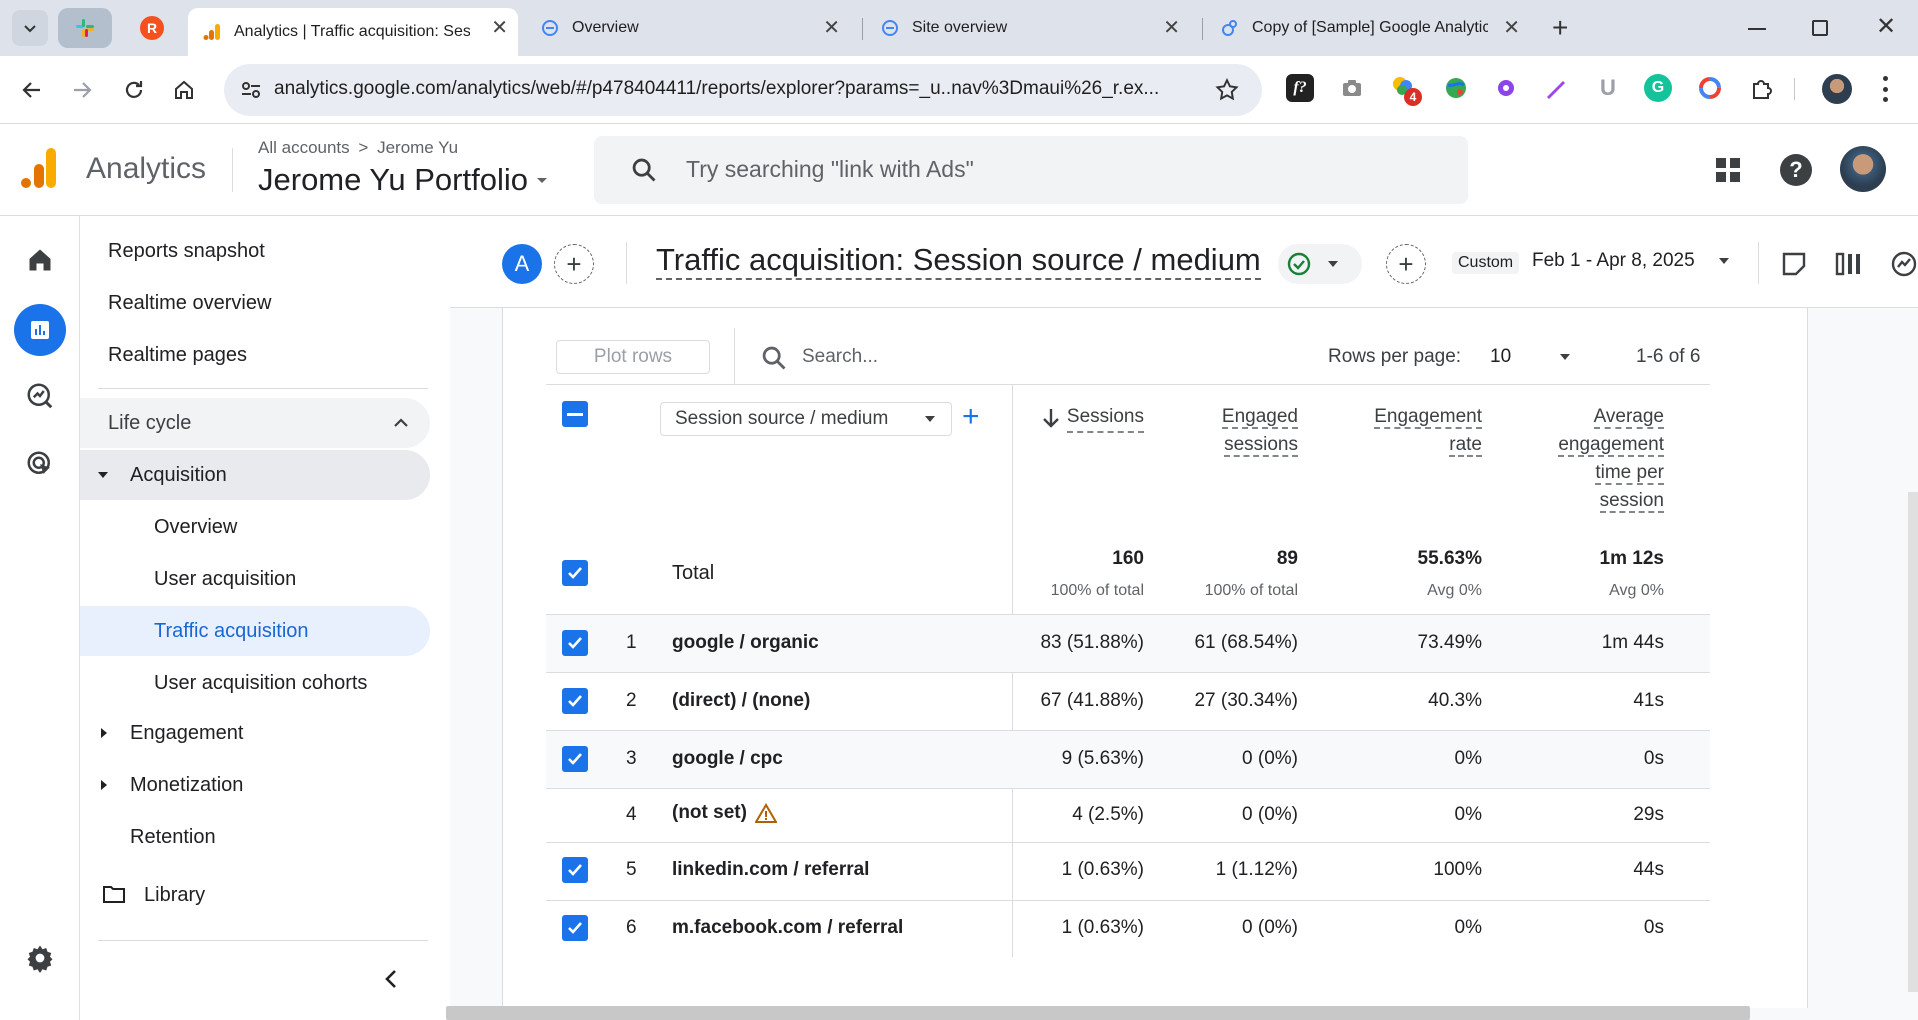 This screenshot has width=1918, height=1020. I want to click on comparison-avatar: A, so click(522, 264).